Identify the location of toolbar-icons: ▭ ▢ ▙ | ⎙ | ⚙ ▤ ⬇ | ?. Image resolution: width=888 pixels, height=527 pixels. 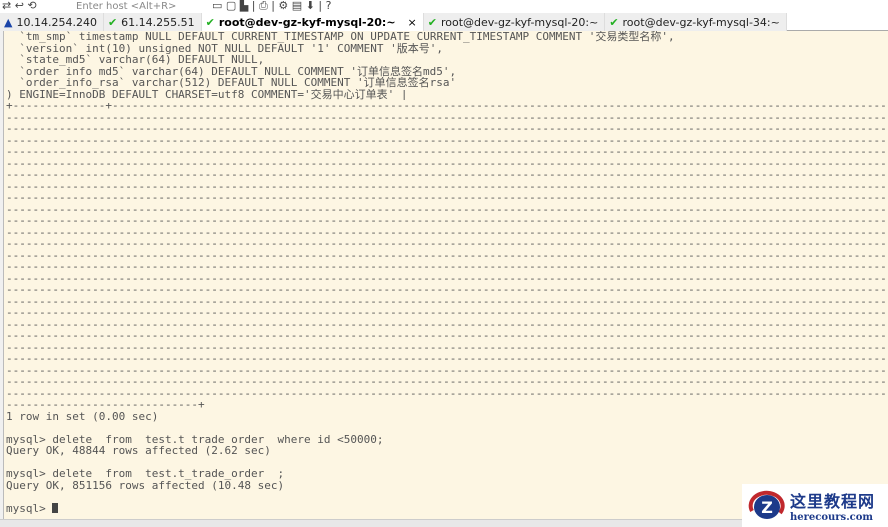
(271, 6).